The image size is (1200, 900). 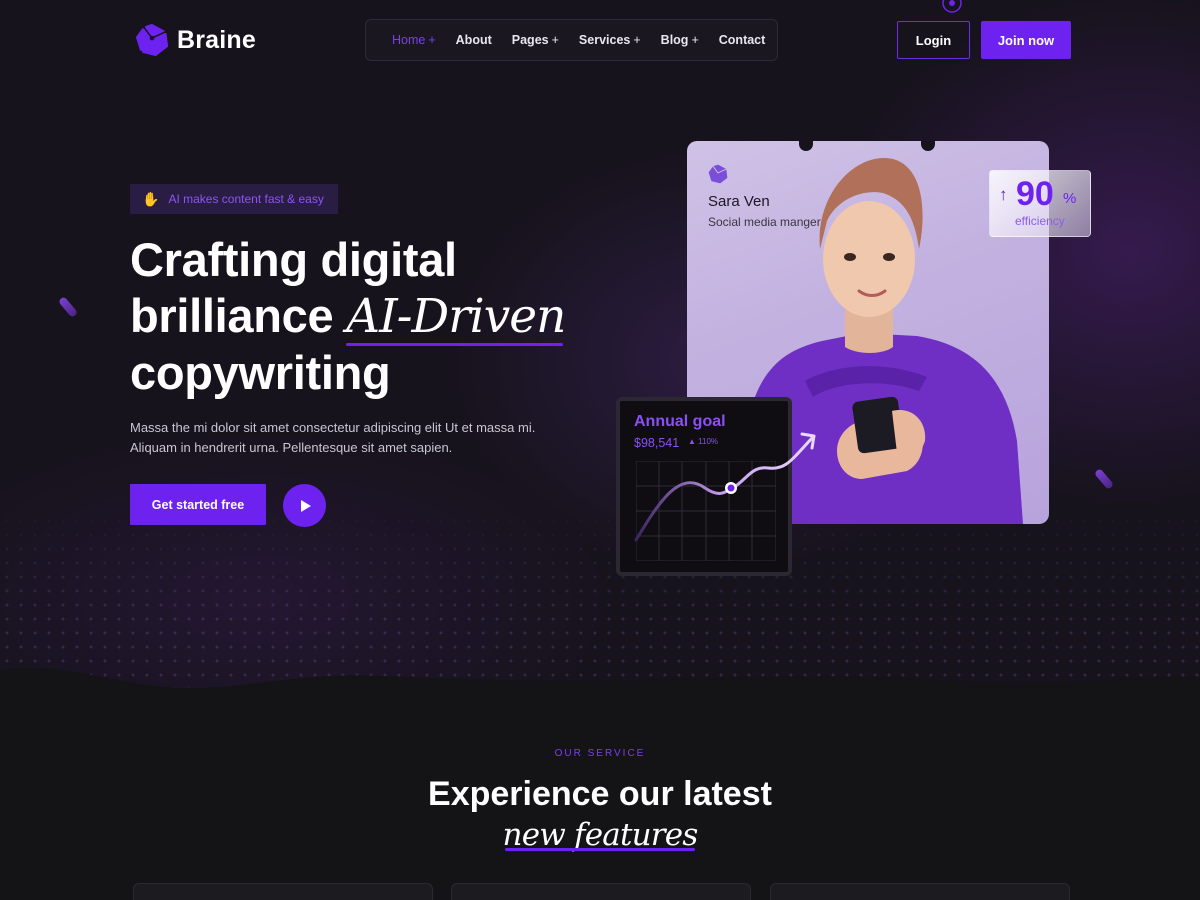 I want to click on section-title-accent-wrap: new features, so click(x=600, y=835).